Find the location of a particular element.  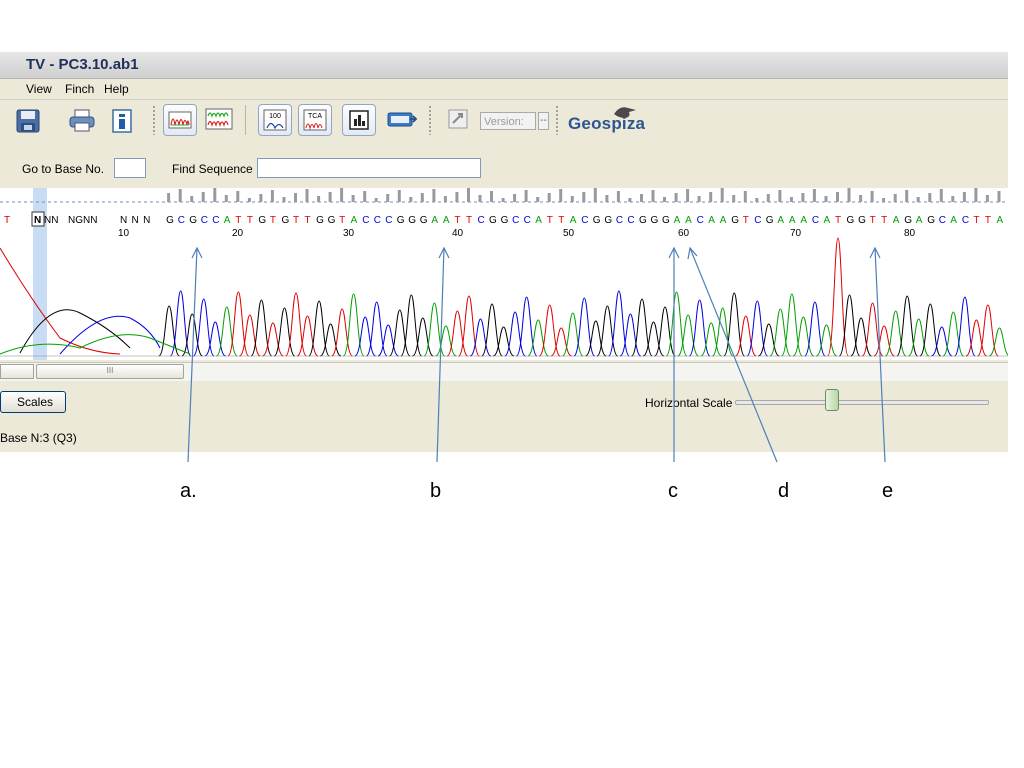

toolbar-grip is located at coordinates (154, 120).